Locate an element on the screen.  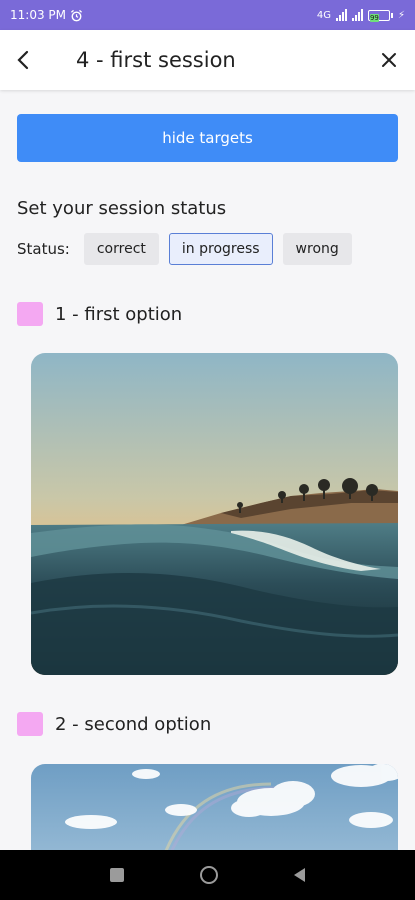
status-chip-in-progress: in progress is located at coordinates (220, 249).